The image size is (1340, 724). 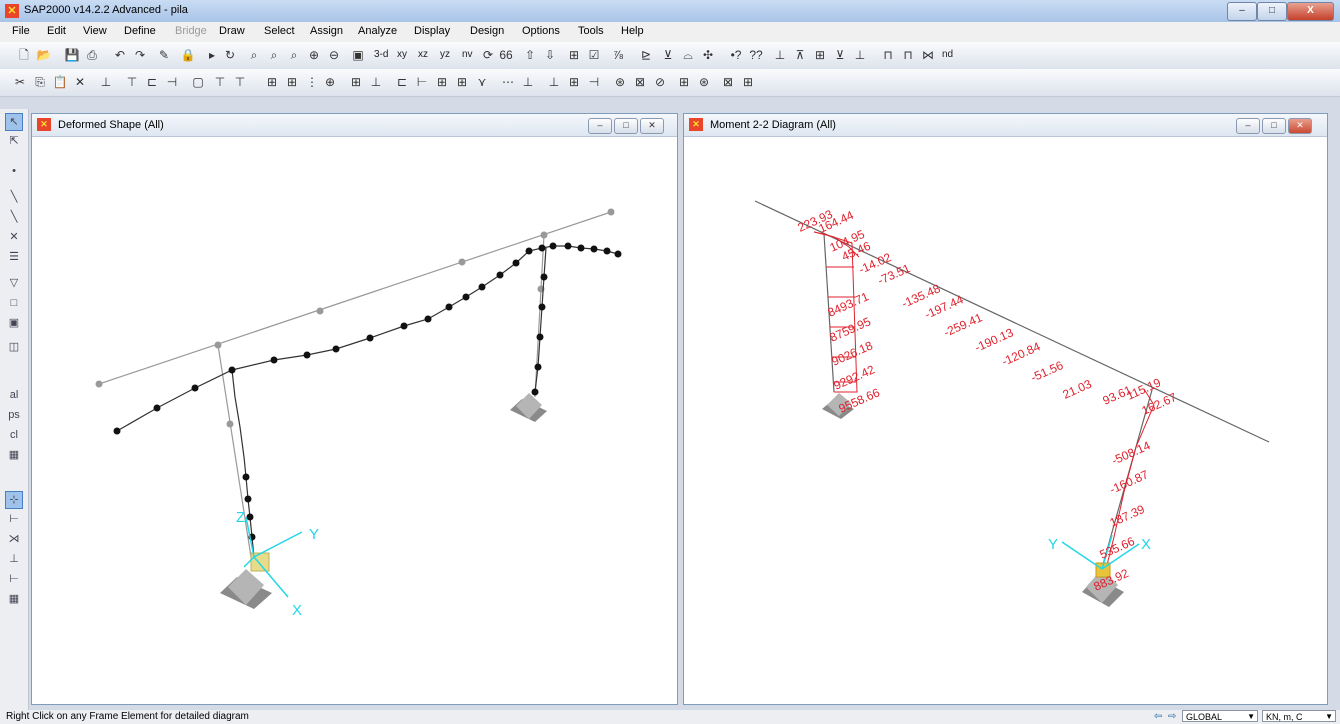 What do you see at coordinates (381, 54) in the screenshot?
I see `view-3d-button: 3-d` at bounding box center [381, 54].